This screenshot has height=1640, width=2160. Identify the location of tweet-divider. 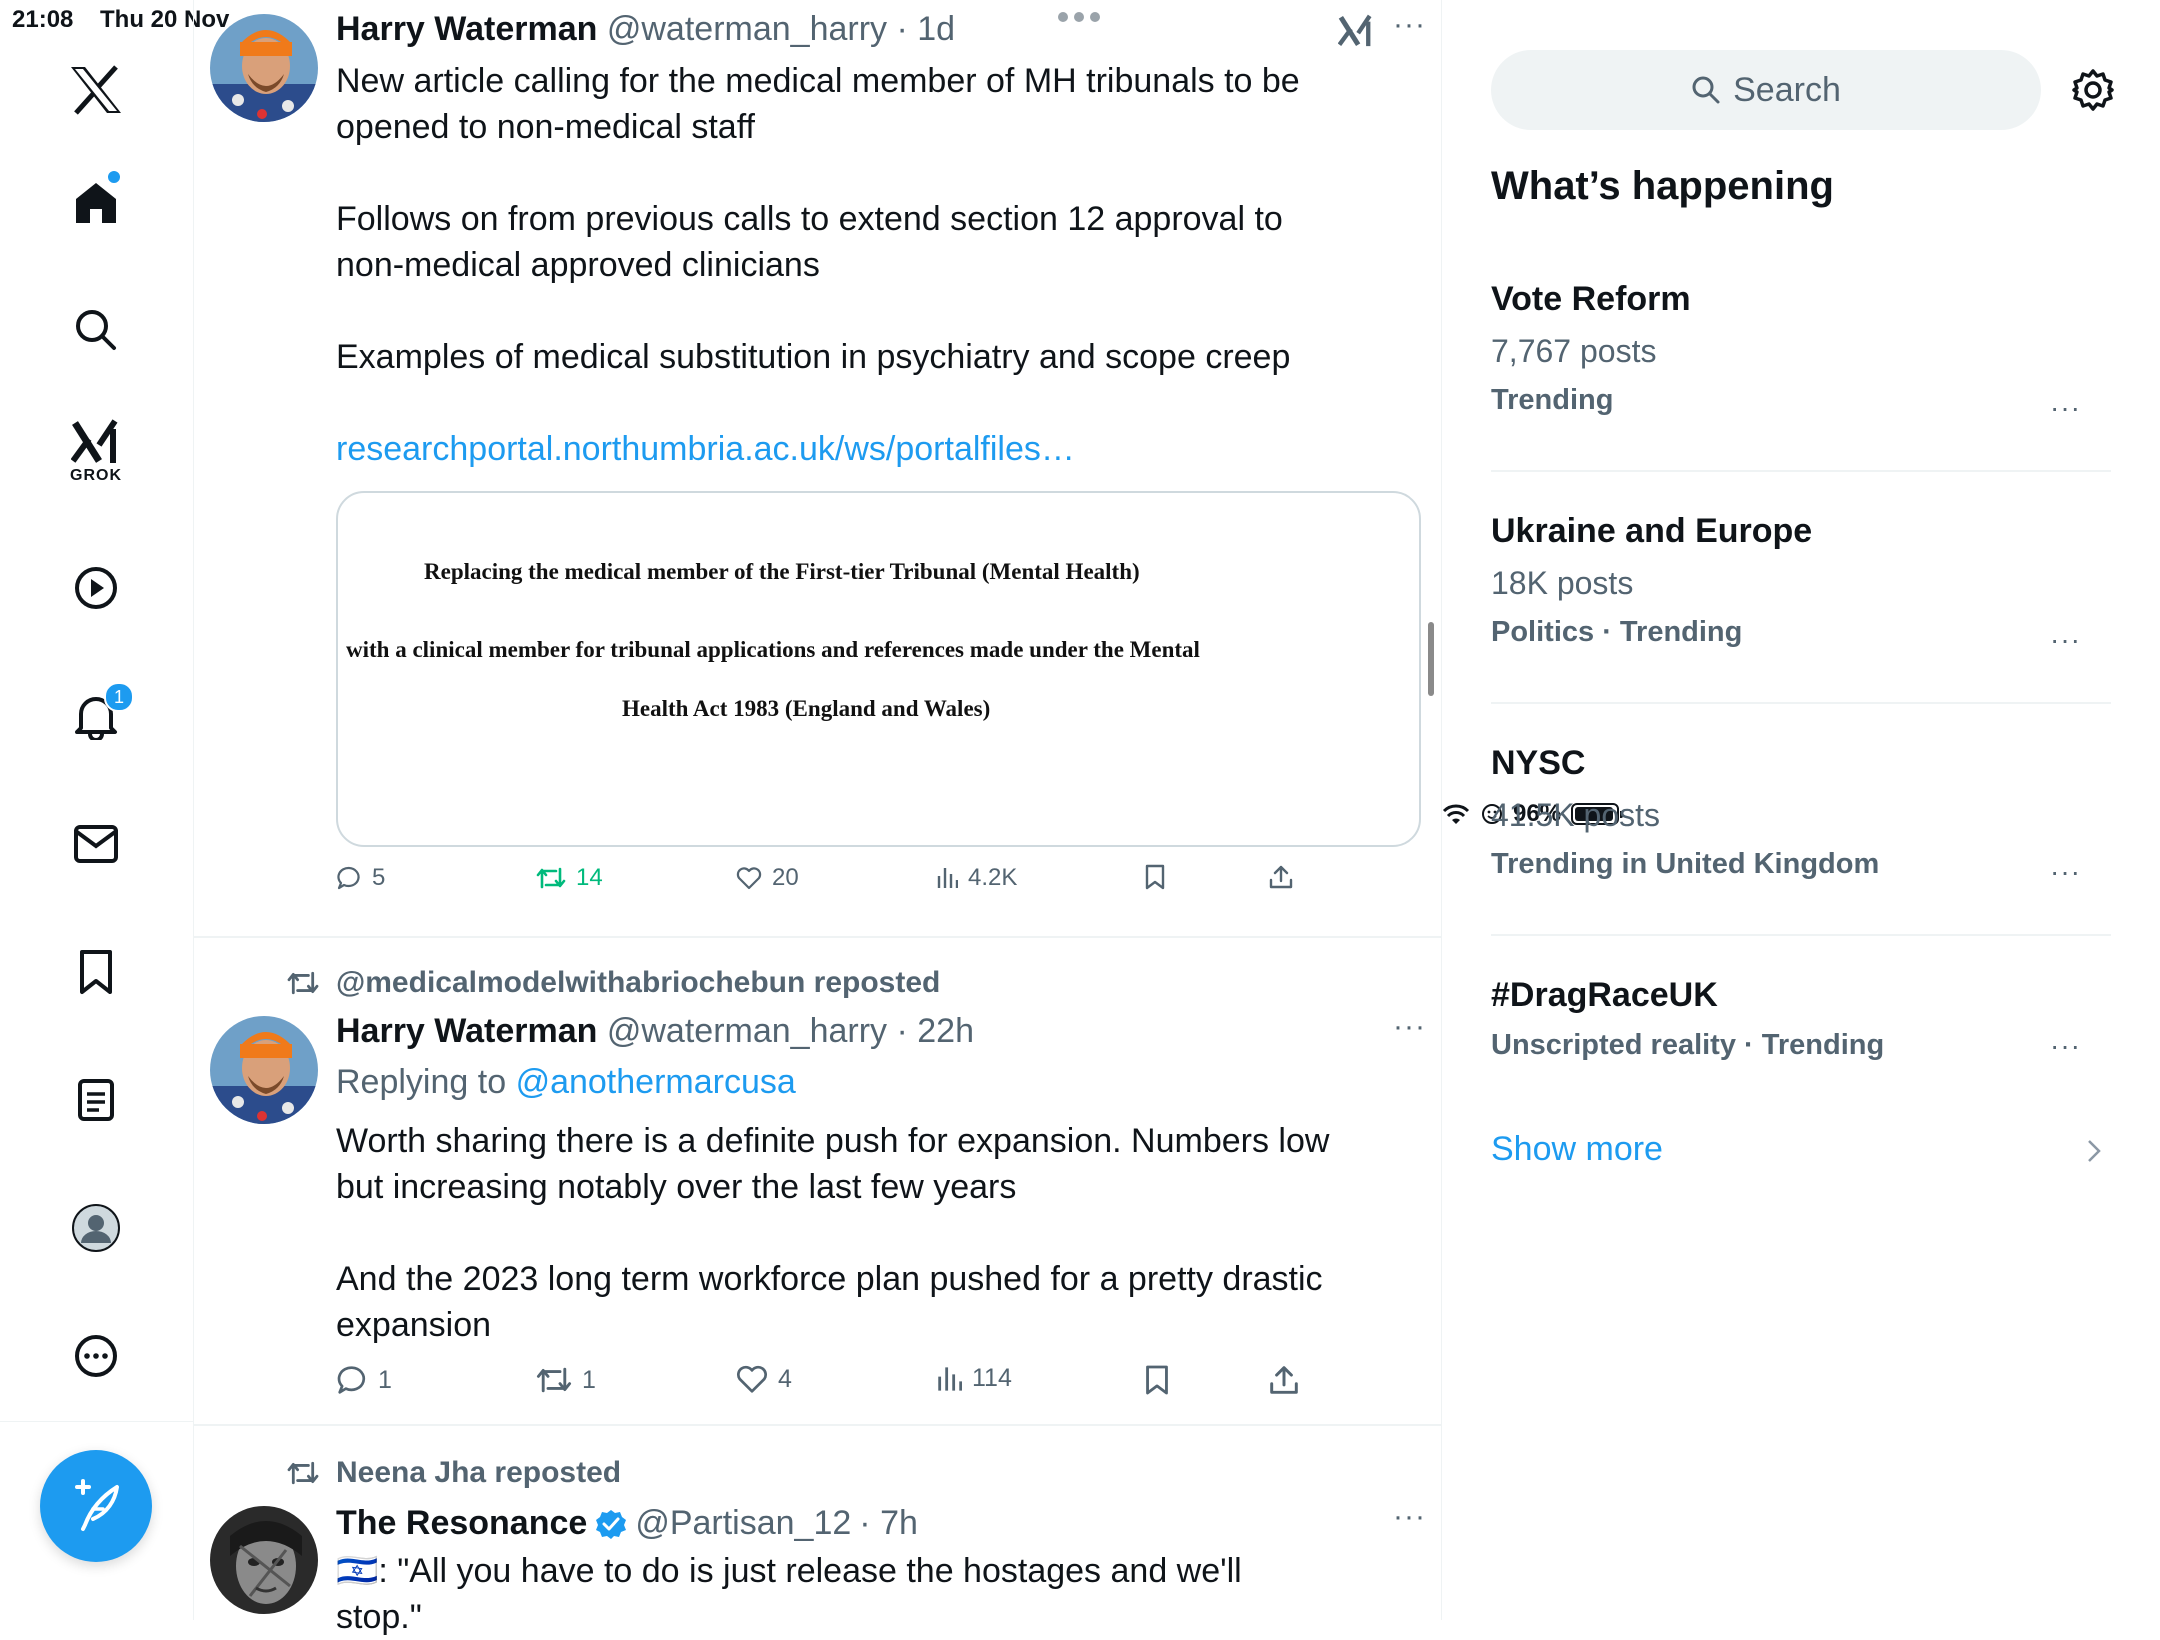
(817, 1425).